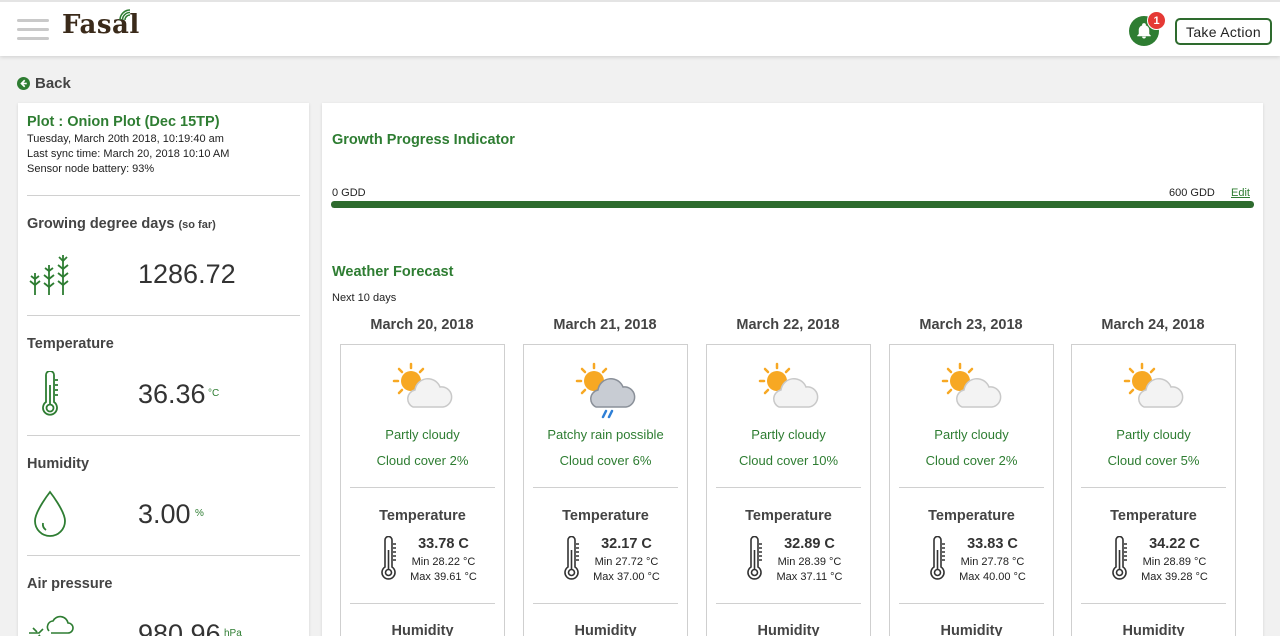 Image resolution: width=1280 pixels, height=636 pixels. Describe the element at coordinates (422, 325) in the screenshot. I see `forecast-date: March 20, 2018` at that location.